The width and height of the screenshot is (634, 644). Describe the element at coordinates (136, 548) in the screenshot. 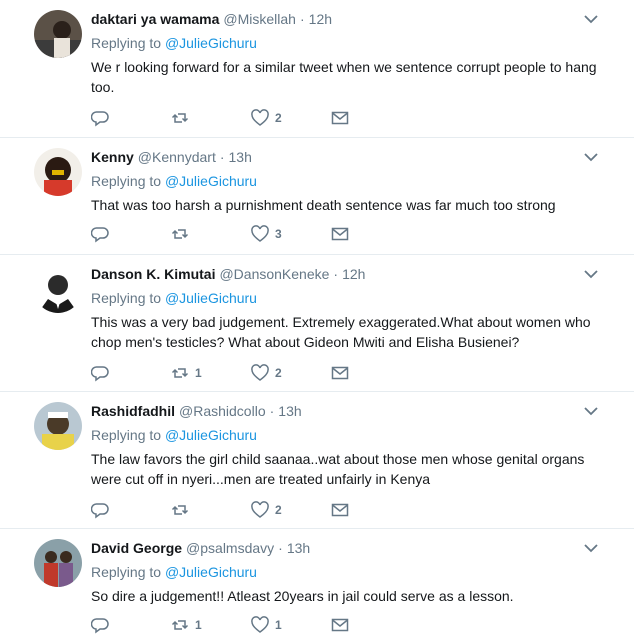

I see `author-name: David George` at that location.